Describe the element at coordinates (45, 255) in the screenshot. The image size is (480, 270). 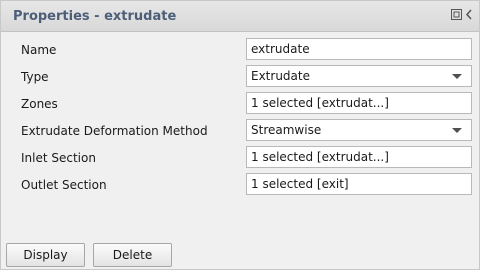
I see `display-button: Display` at that location.